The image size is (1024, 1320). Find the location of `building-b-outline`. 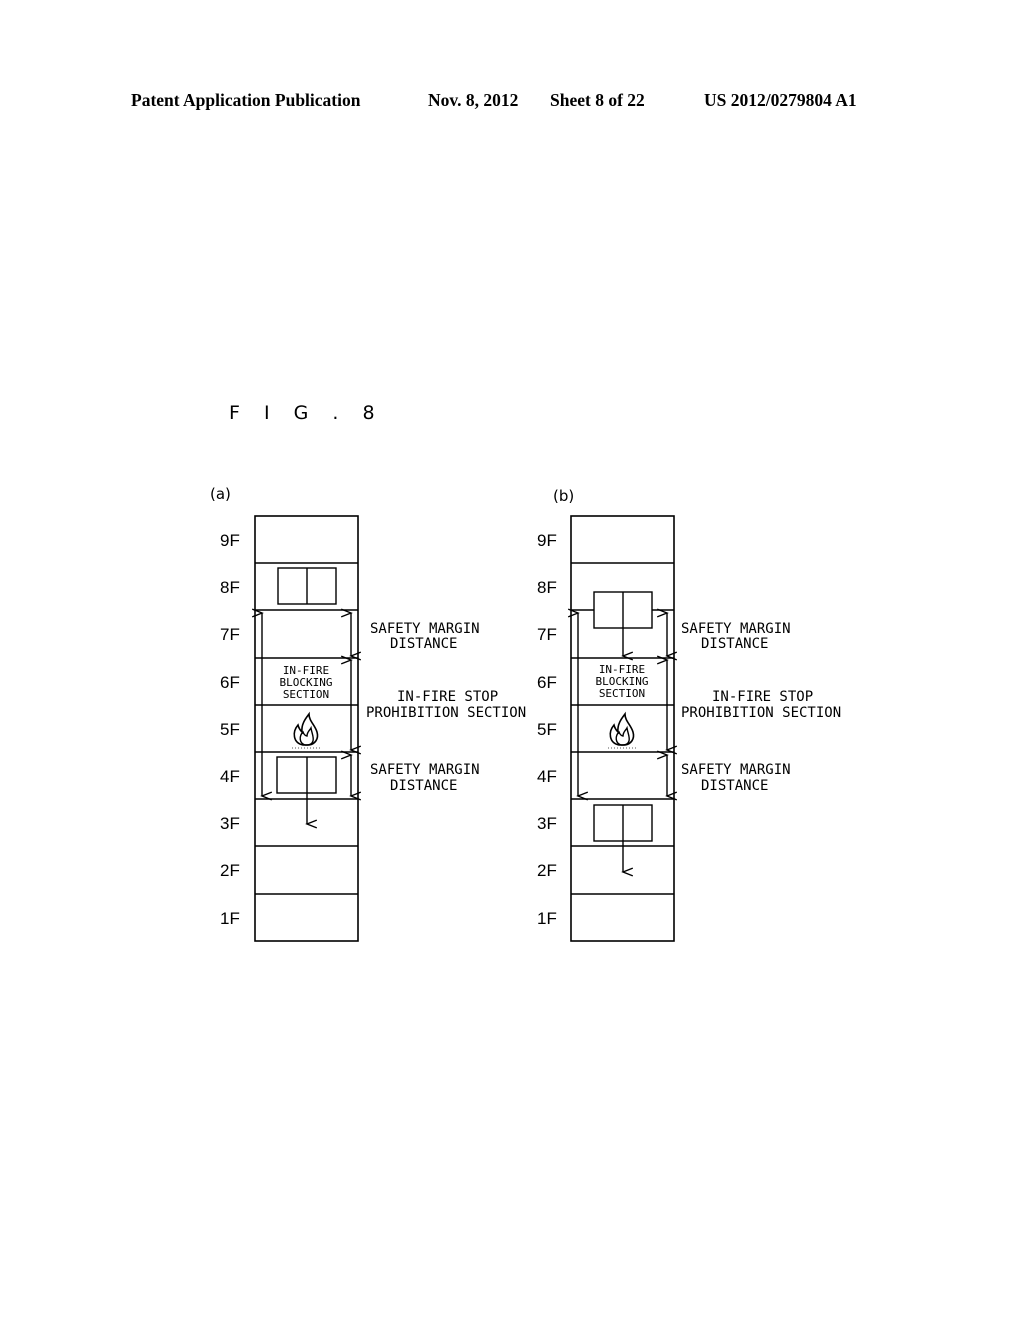

building-b-outline is located at coordinates (622, 728).